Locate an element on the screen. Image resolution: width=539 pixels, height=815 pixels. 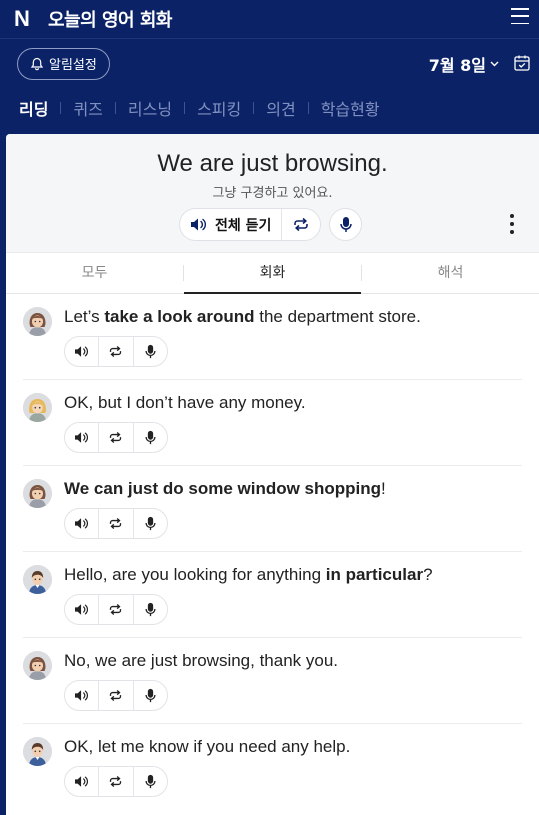
lesson-controls: 전체 듣기 is located at coordinates (271, 224).